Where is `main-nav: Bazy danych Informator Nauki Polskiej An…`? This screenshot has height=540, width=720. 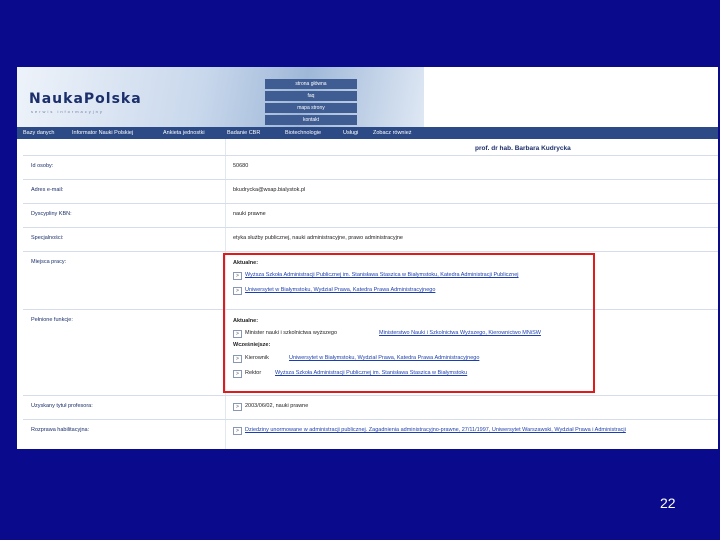 main-nav: Bazy danych Informator Nauki Polskiej An… is located at coordinates (367, 133).